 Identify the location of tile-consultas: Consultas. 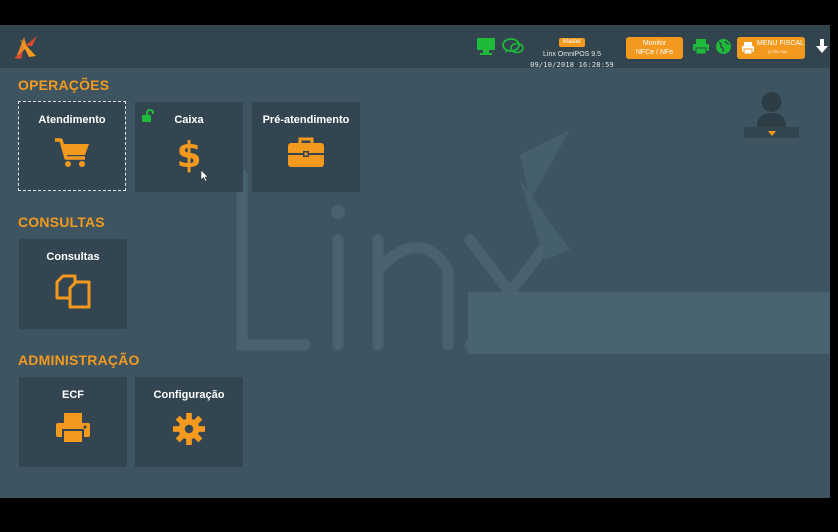
(73, 284).